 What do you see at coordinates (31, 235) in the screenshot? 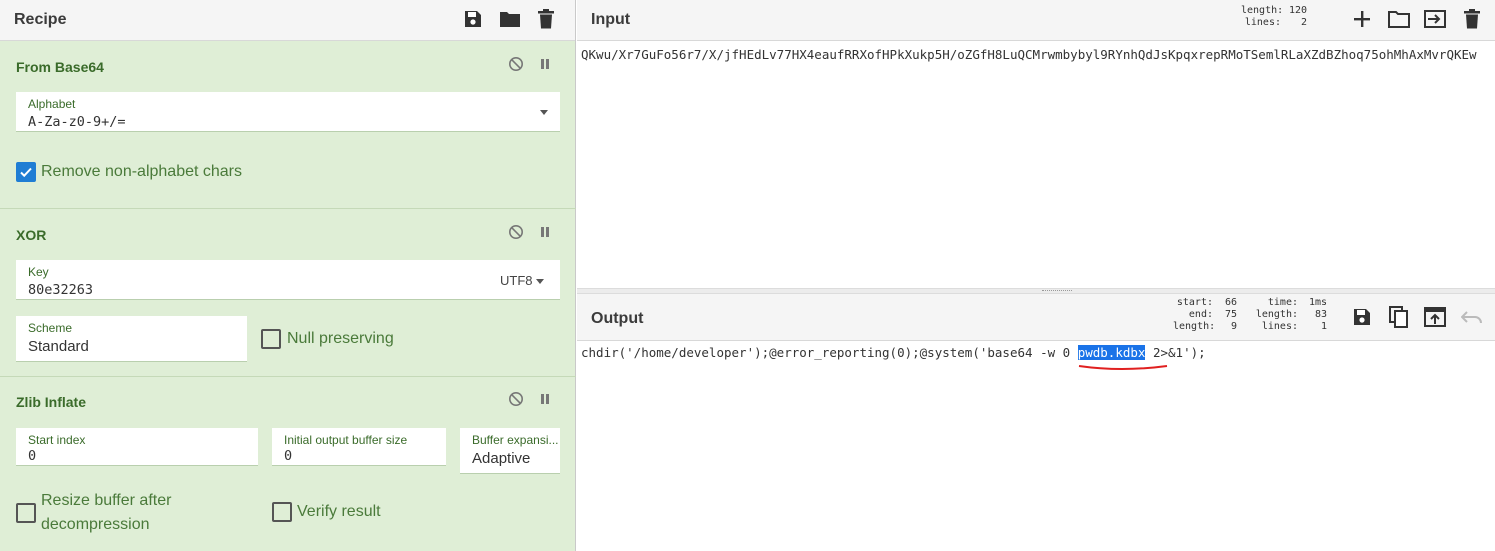
I see `operation-title: XOR` at bounding box center [31, 235].